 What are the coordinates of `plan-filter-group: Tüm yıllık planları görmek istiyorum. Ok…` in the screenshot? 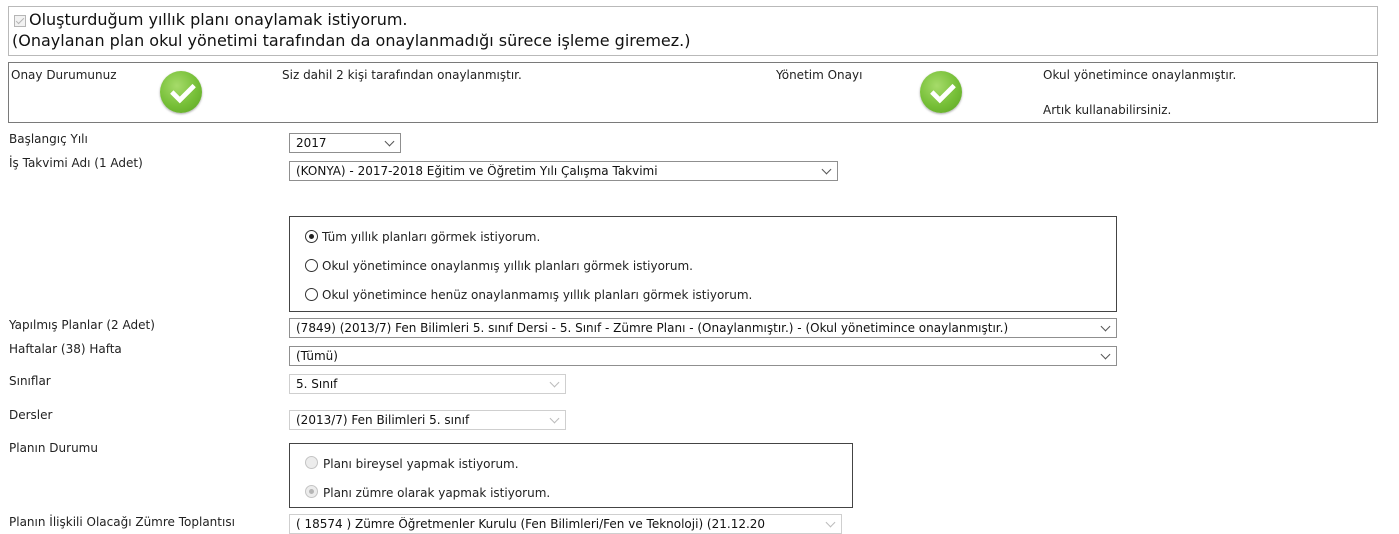 It's located at (703, 264).